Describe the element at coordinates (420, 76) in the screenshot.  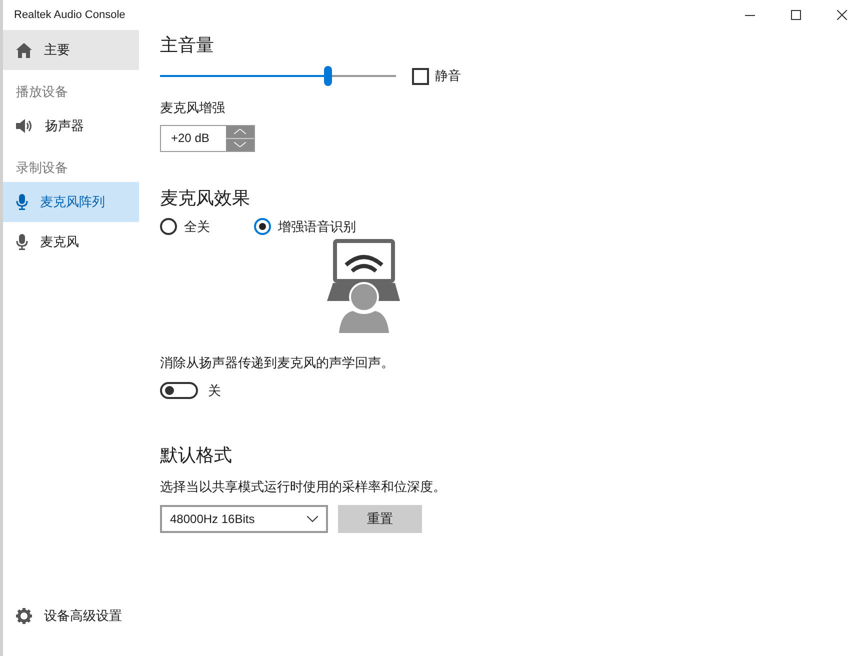
I see `mute-checkbox` at that location.